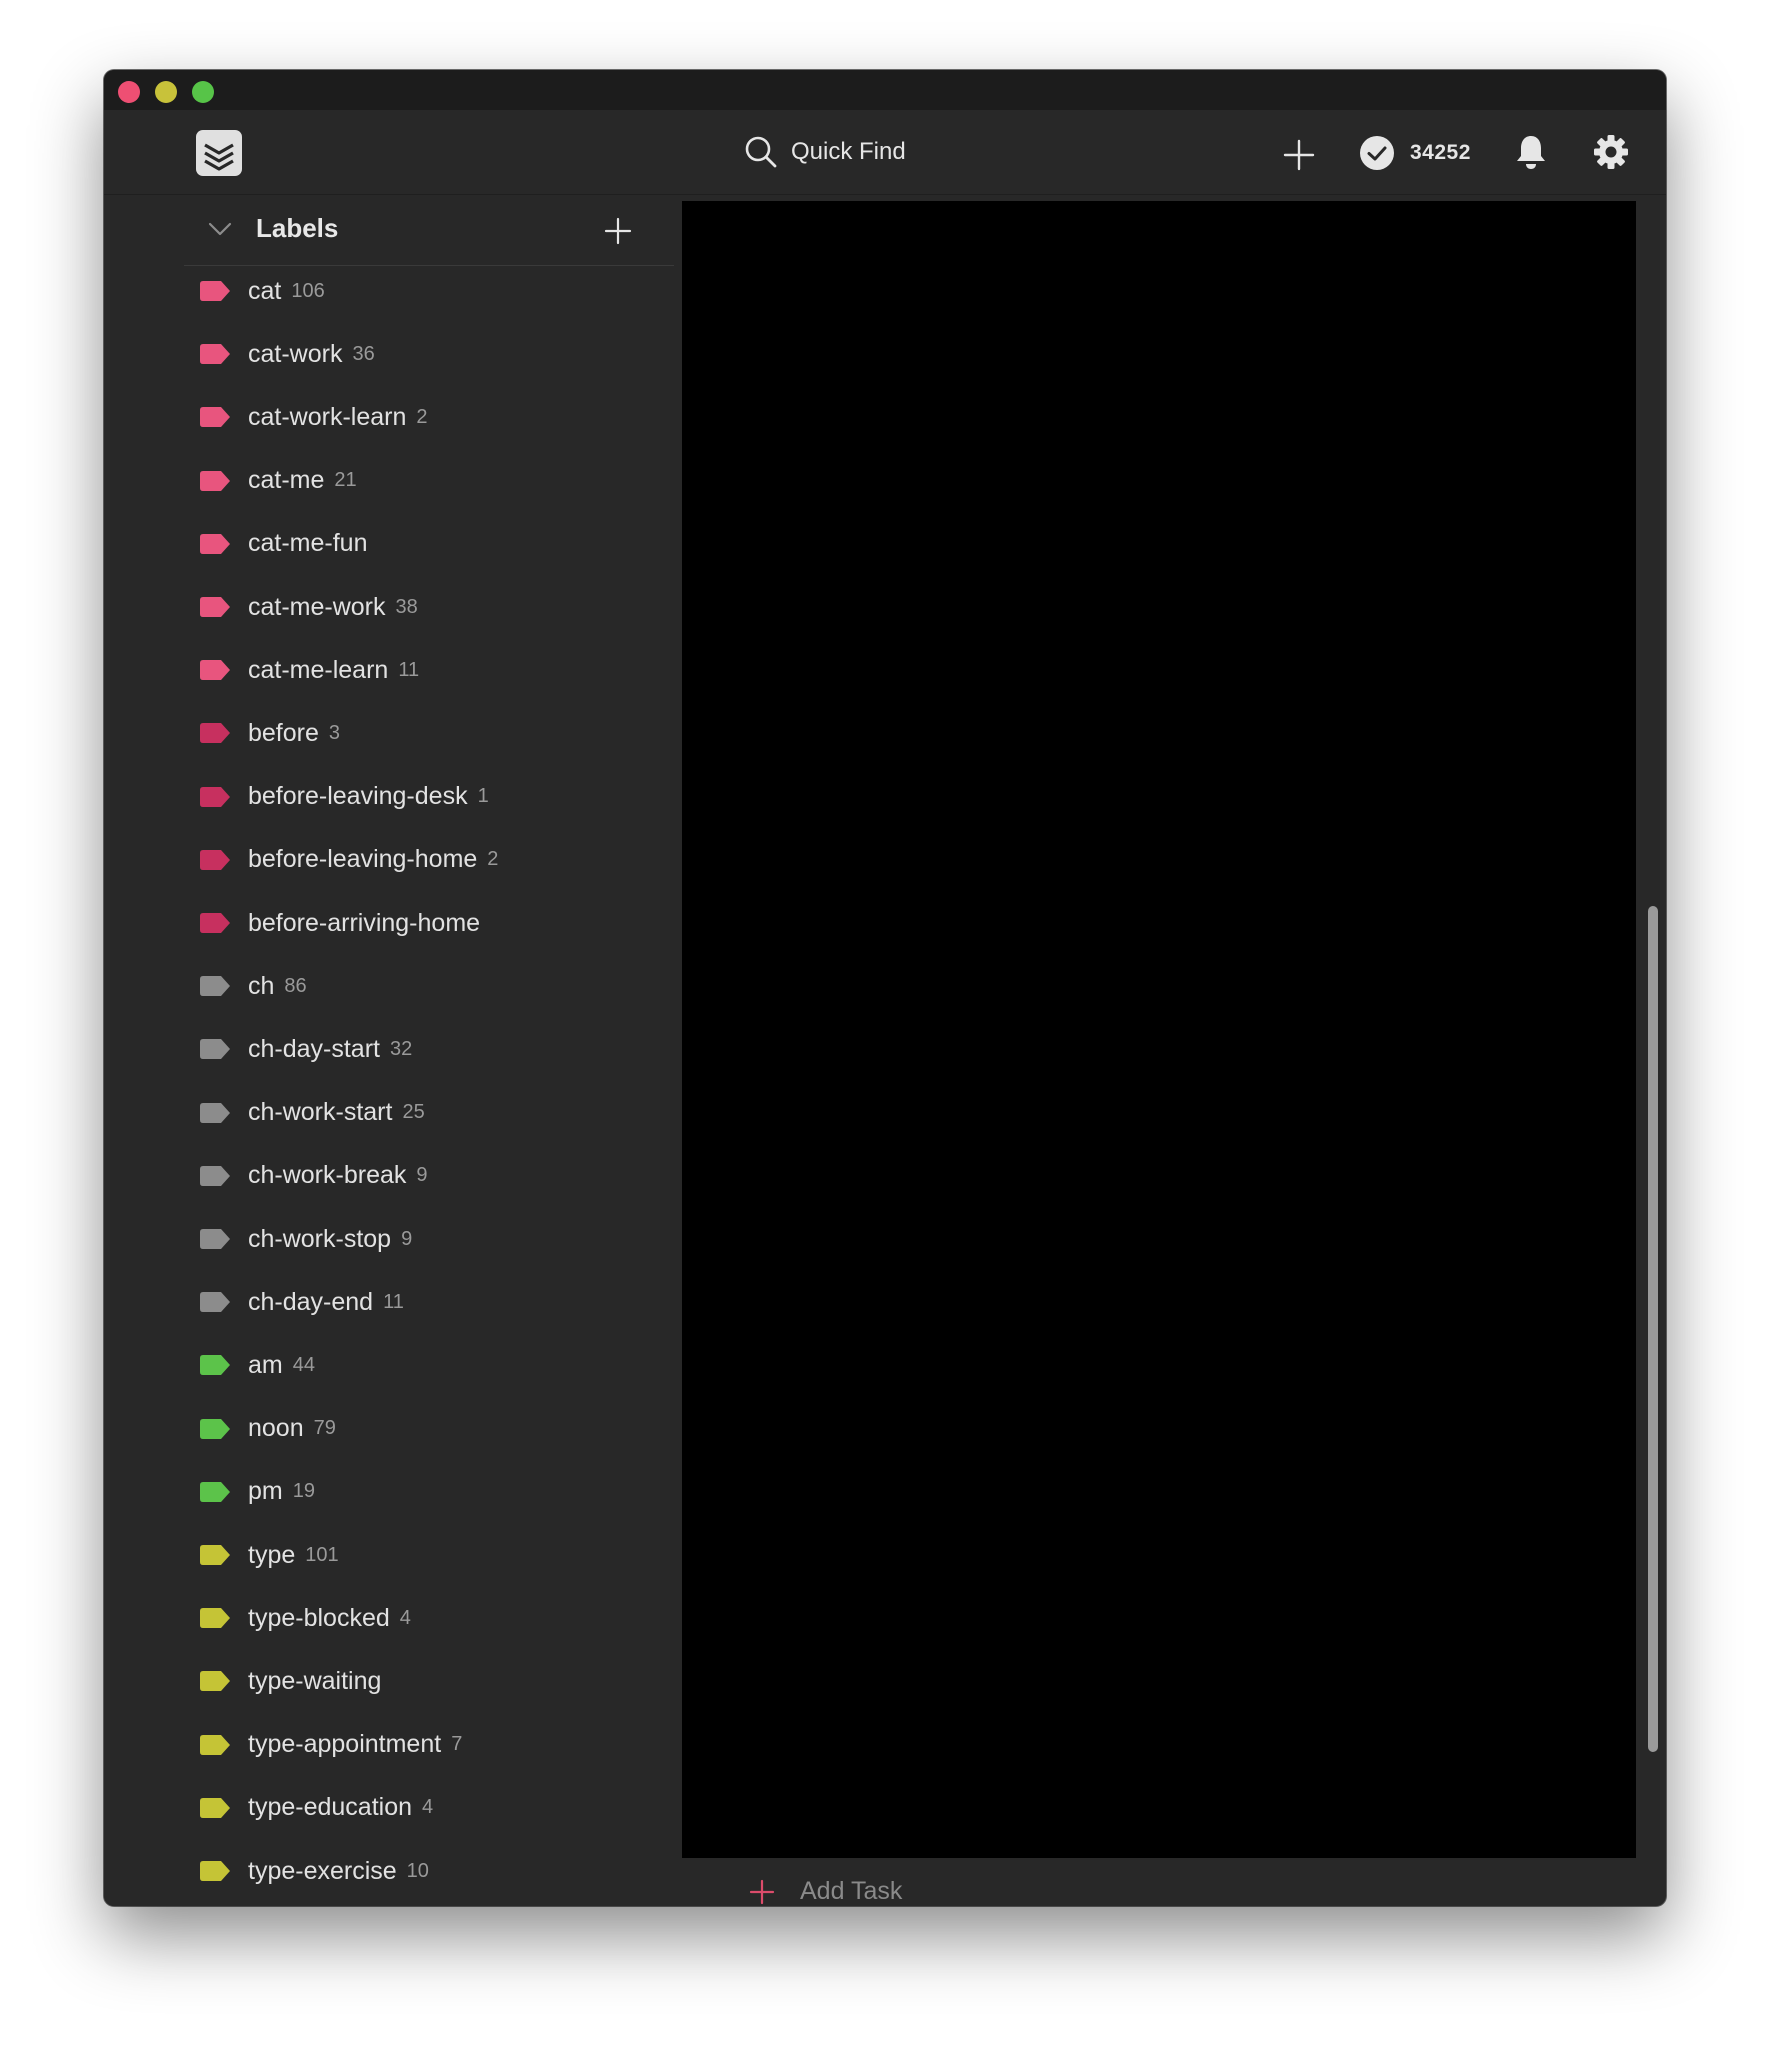  I want to click on sidebar-label-item: cat-me-learn 11, so click(309, 670).